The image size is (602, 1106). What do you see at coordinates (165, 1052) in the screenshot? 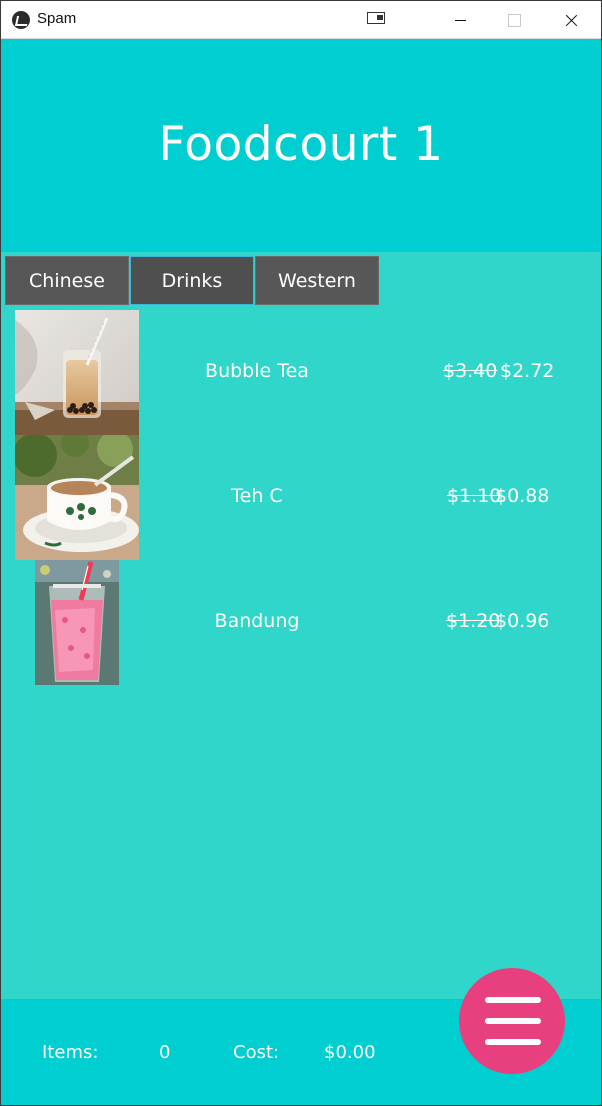
I see `items-count: 0` at bounding box center [165, 1052].